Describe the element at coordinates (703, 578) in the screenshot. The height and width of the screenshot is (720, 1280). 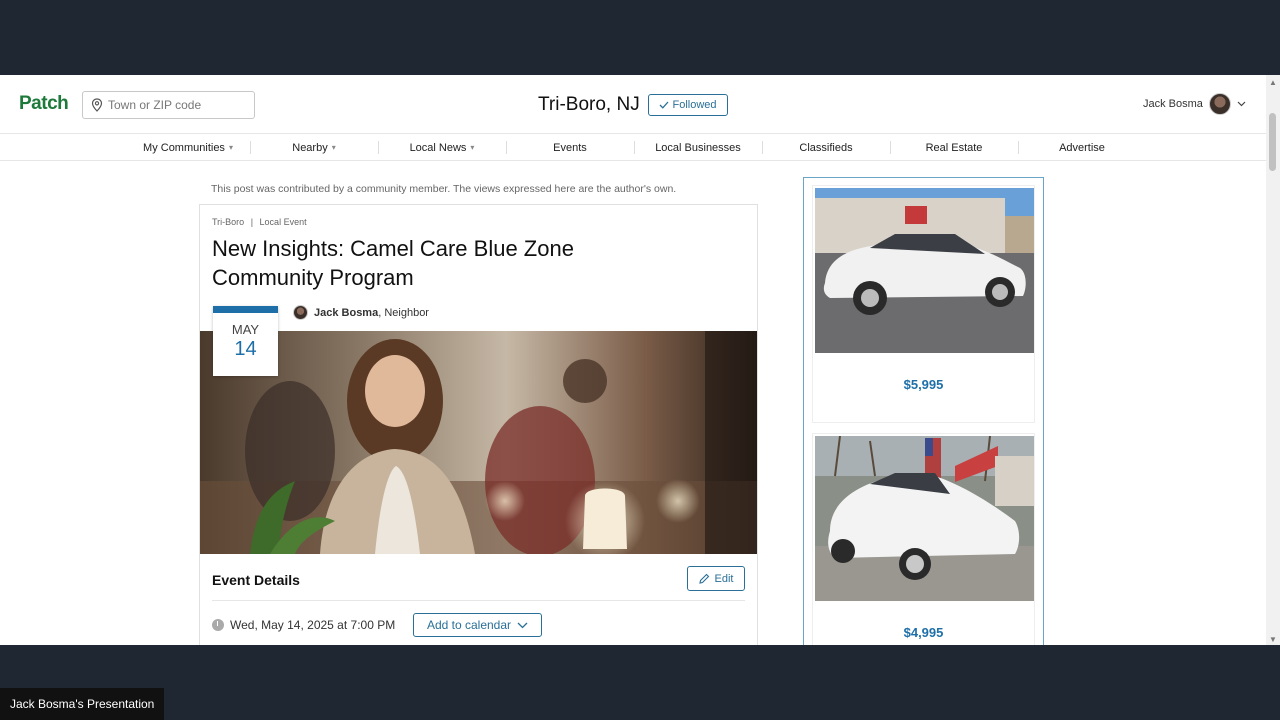
I see `pencil-icon` at that location.